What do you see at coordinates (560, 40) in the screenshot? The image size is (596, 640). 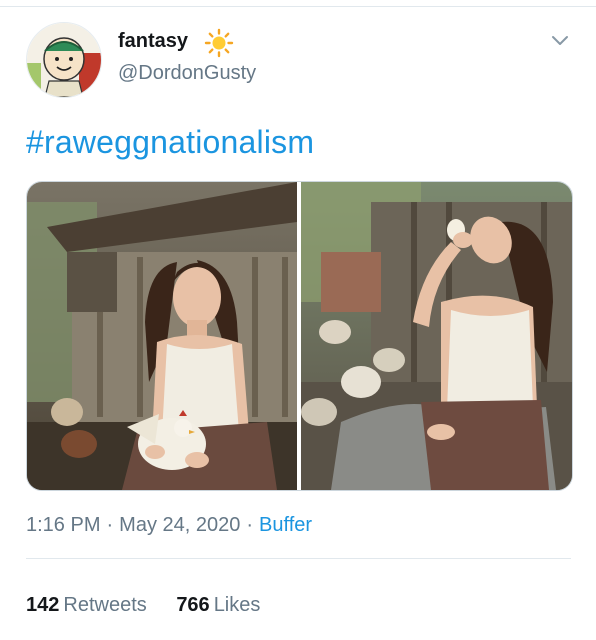 I see `chevron-down-icon` at bounding box center [560, 40].